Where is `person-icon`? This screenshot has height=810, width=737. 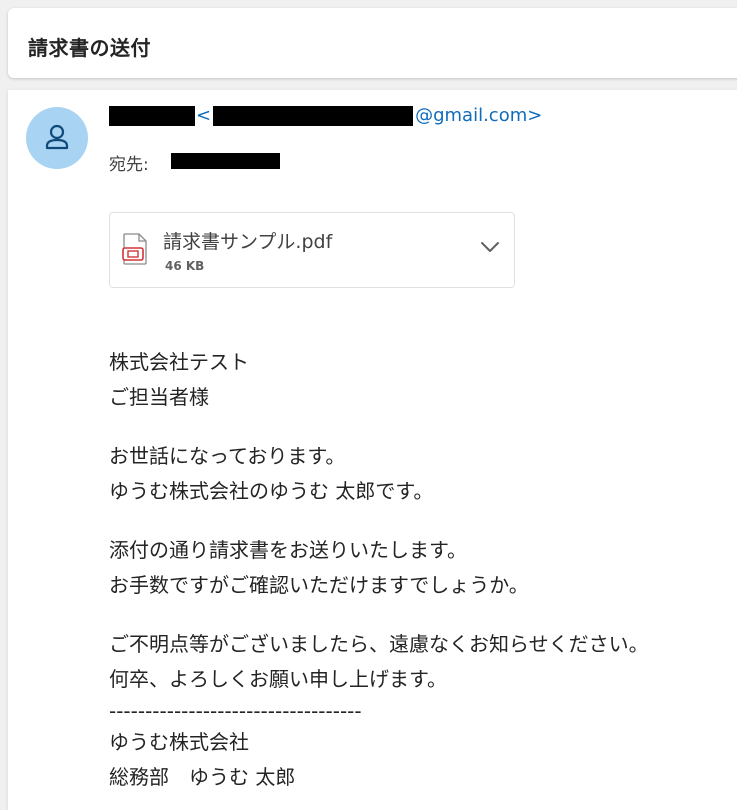
person-icon is located at coordinates (57, 137).